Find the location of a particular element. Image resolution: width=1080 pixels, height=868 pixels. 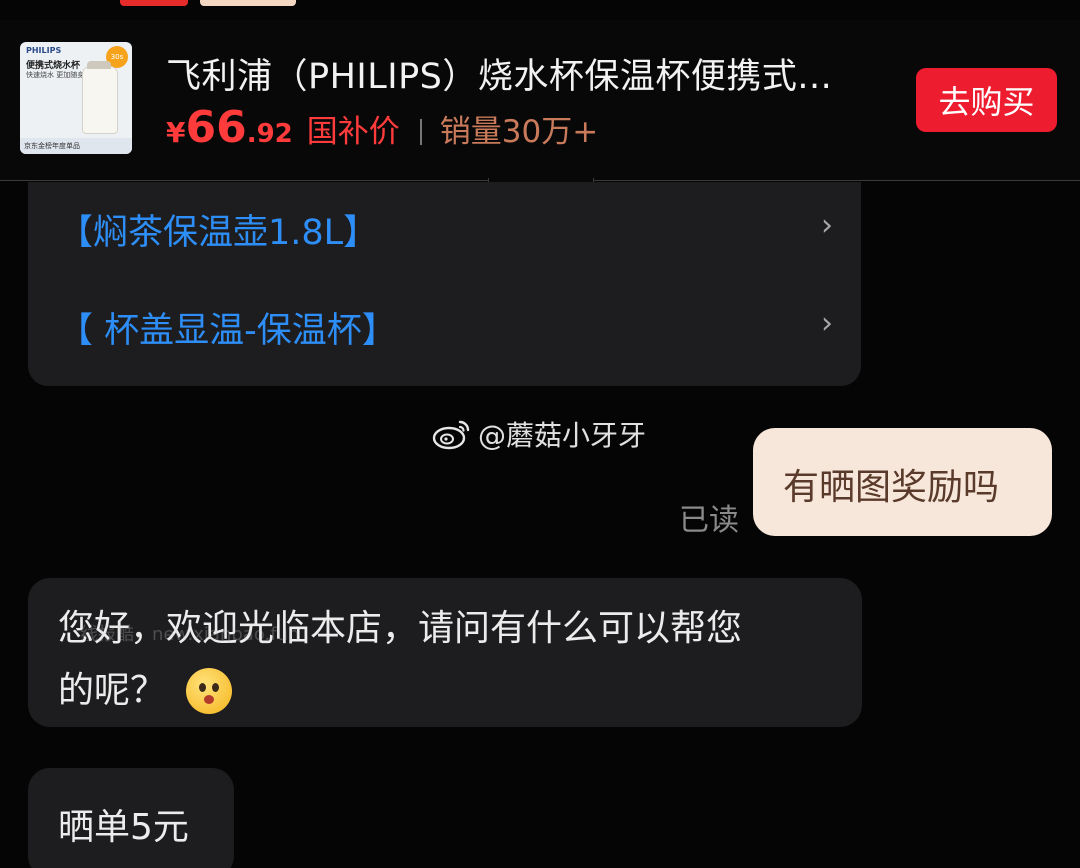

menu-item-label: 【焖茶保温壶1.8L】 is located at coordinates (218, 233).